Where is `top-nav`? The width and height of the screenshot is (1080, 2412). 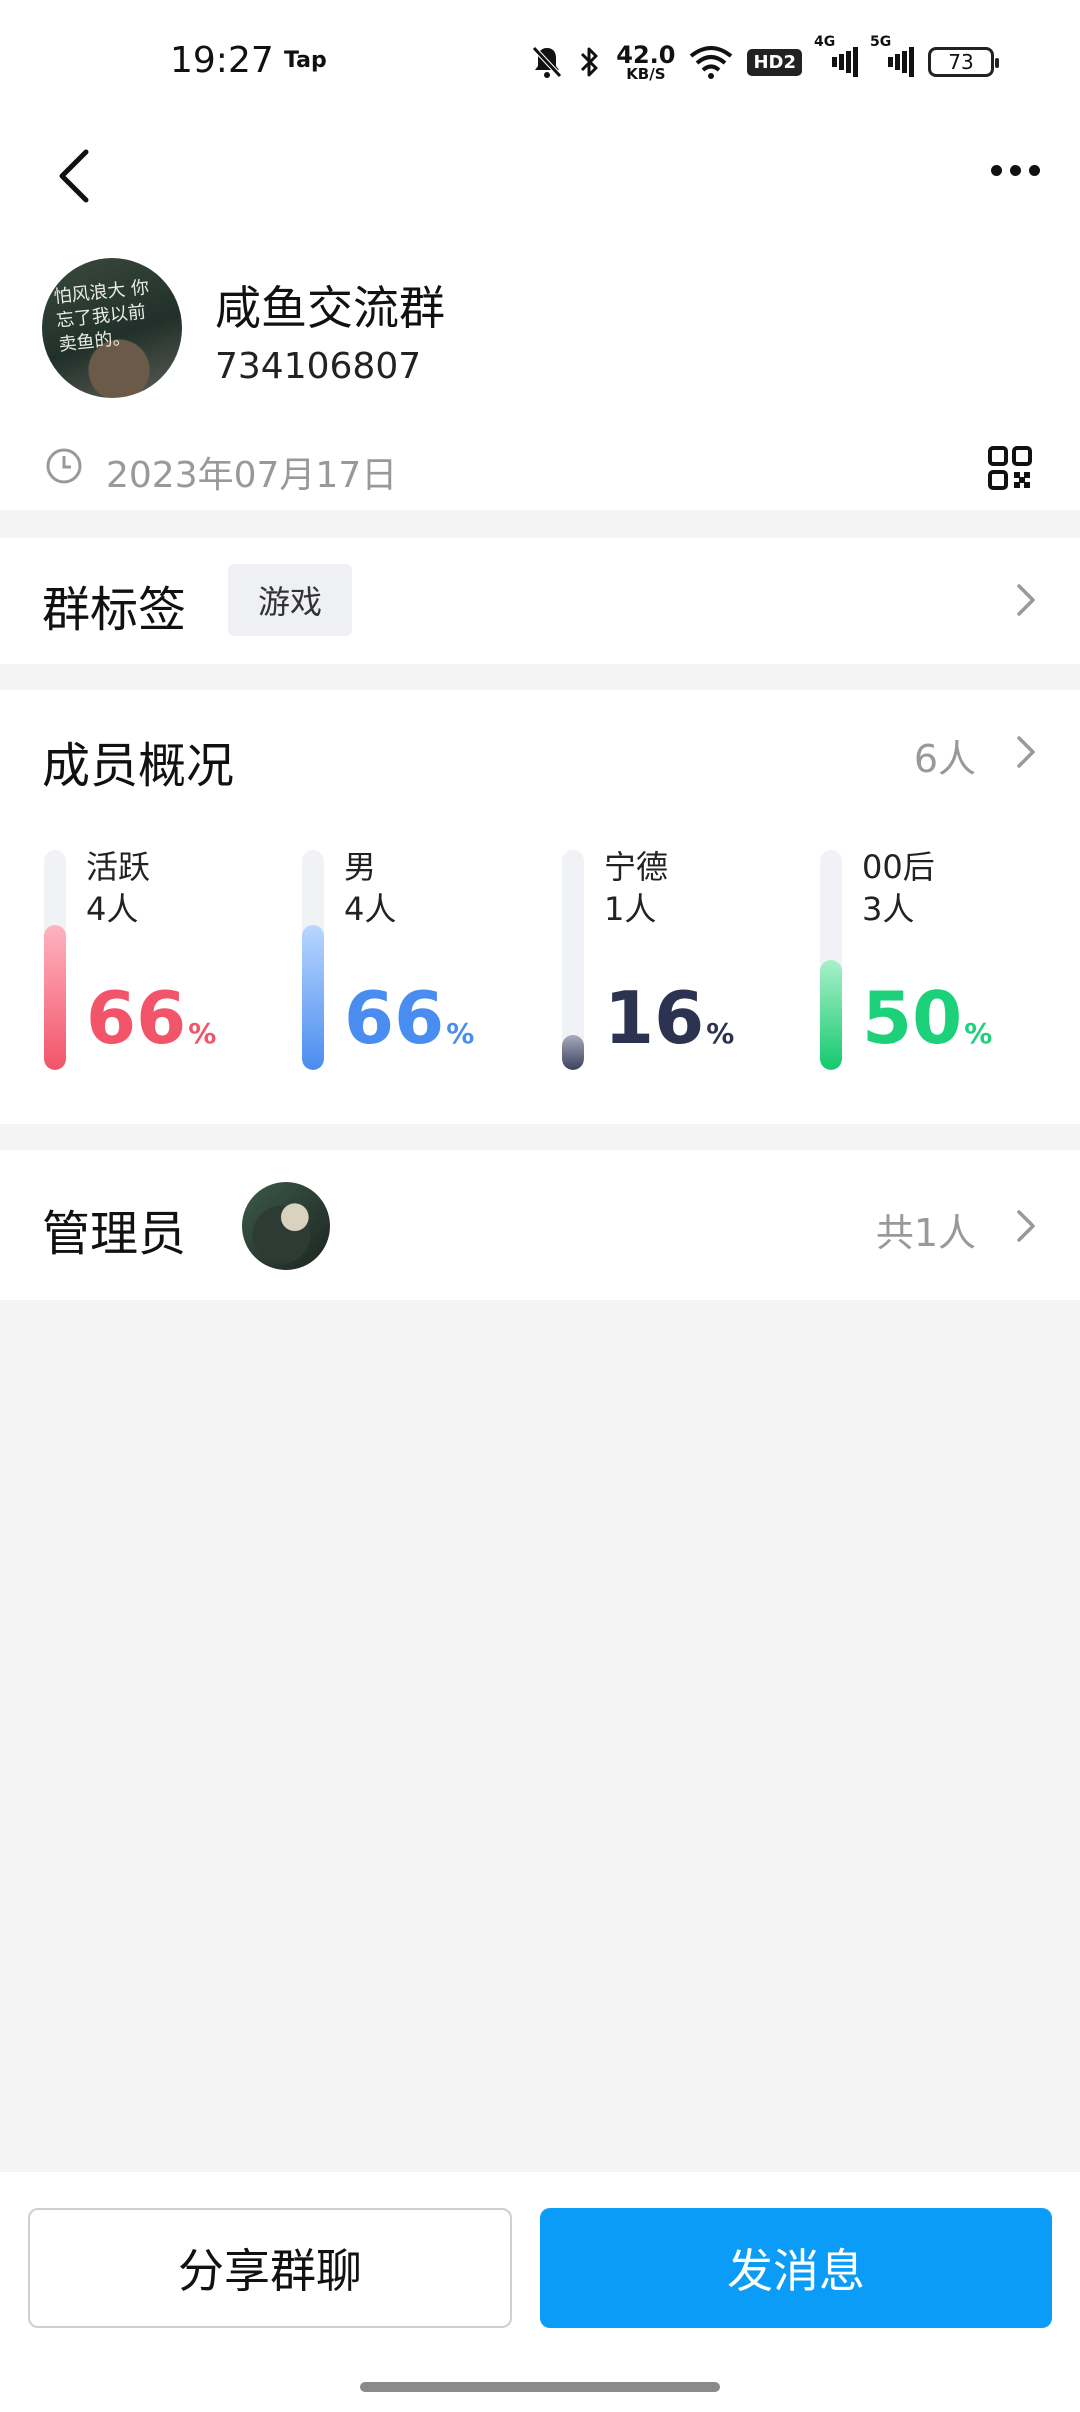
top-nav is located at coordinates (540, 185).